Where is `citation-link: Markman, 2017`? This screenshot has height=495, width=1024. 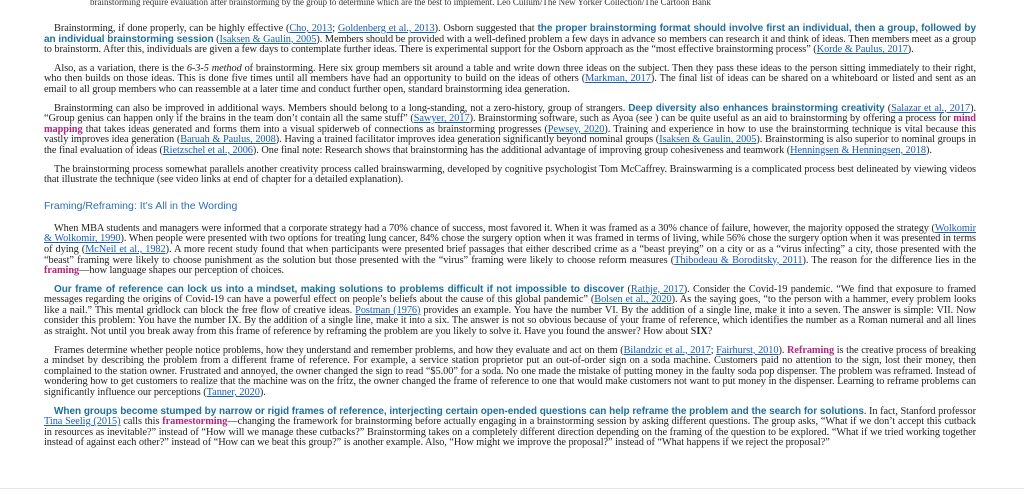 citation-link: Markman, 2017 is located at coordinates (618, 79).